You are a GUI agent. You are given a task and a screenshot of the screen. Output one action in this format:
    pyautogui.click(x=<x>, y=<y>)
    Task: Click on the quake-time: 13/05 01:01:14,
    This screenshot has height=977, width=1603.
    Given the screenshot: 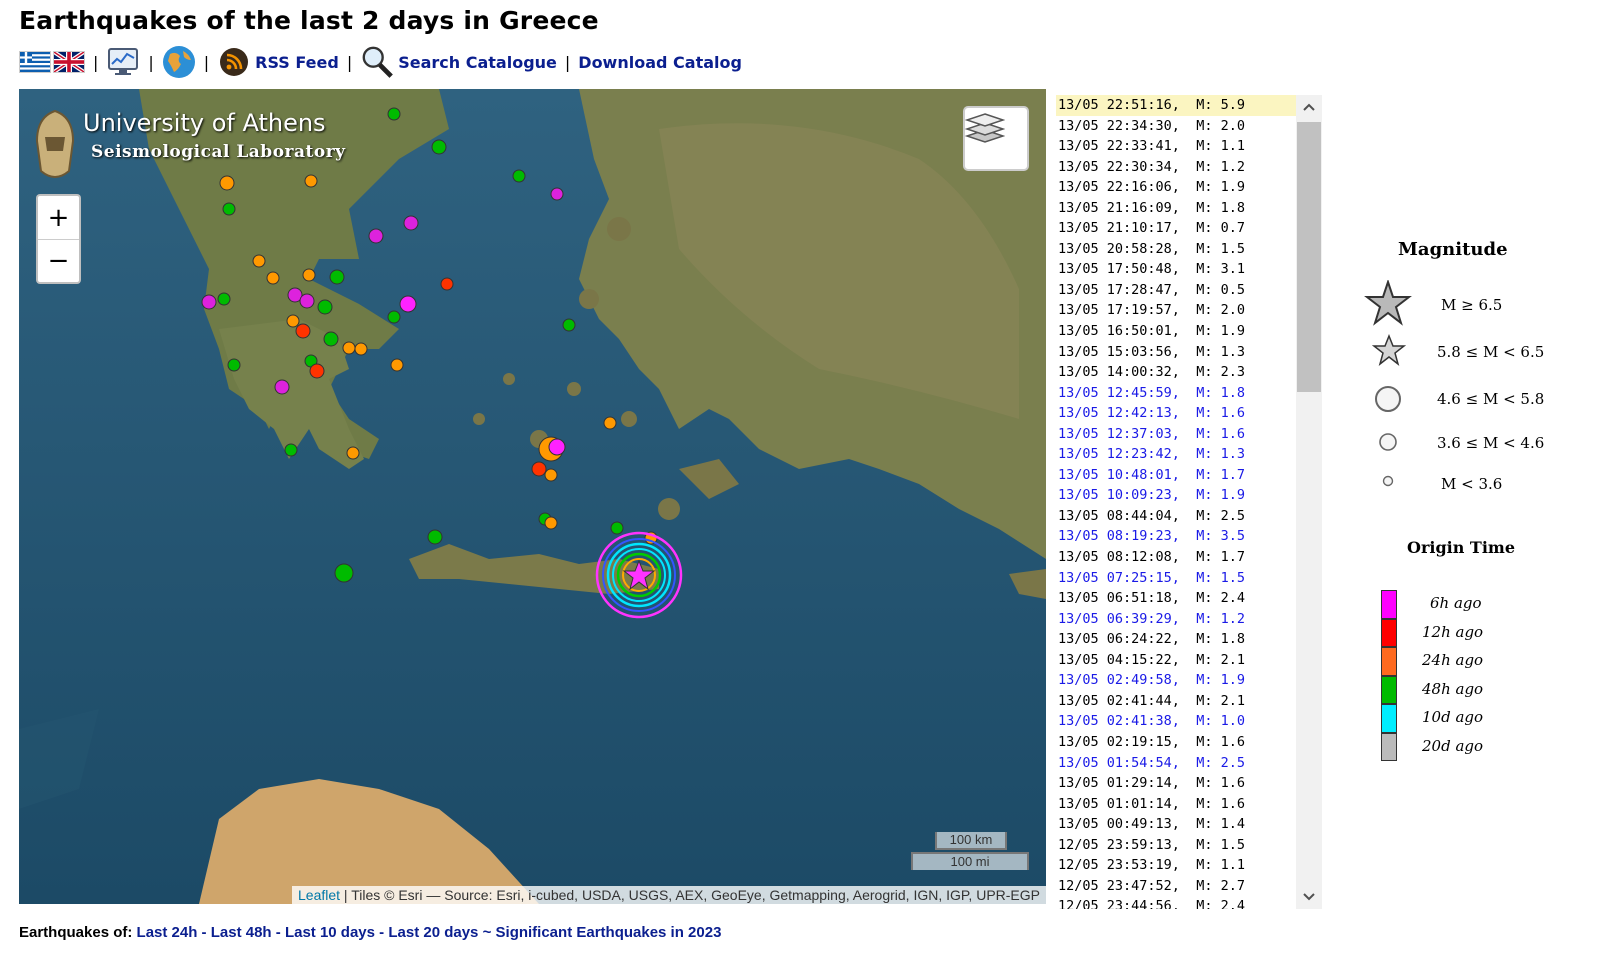 What is the action you would take?
    pyautogui.click(x=1119, y=803)
    